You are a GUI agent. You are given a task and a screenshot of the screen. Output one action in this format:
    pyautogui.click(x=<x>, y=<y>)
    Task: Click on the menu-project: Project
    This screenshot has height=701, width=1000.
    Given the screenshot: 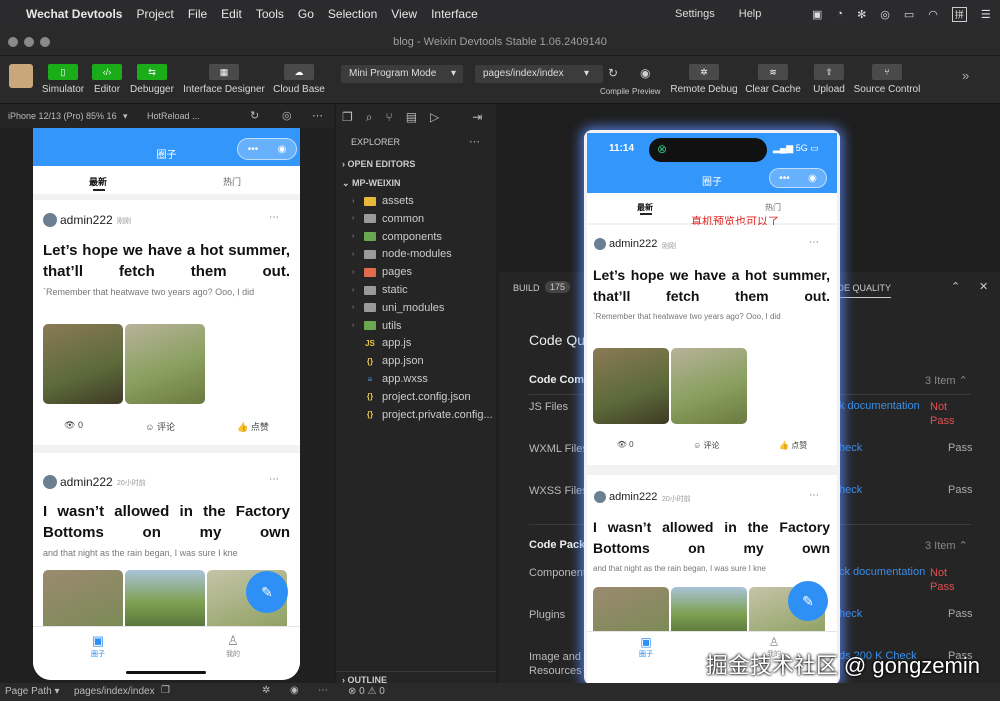 What is the action you would take?
    pyautogui.click(x=154, y=14)
    